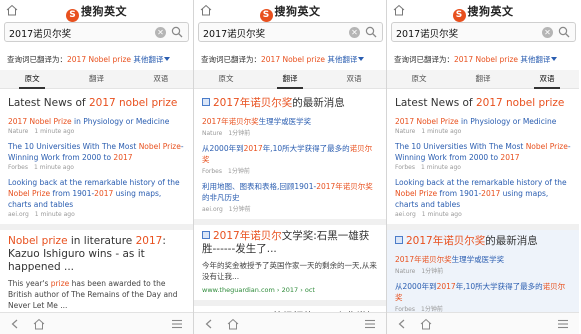 The image size is (581, 334). I want to click on text-segment: in Physiology or Medicine, so click(507, 121).